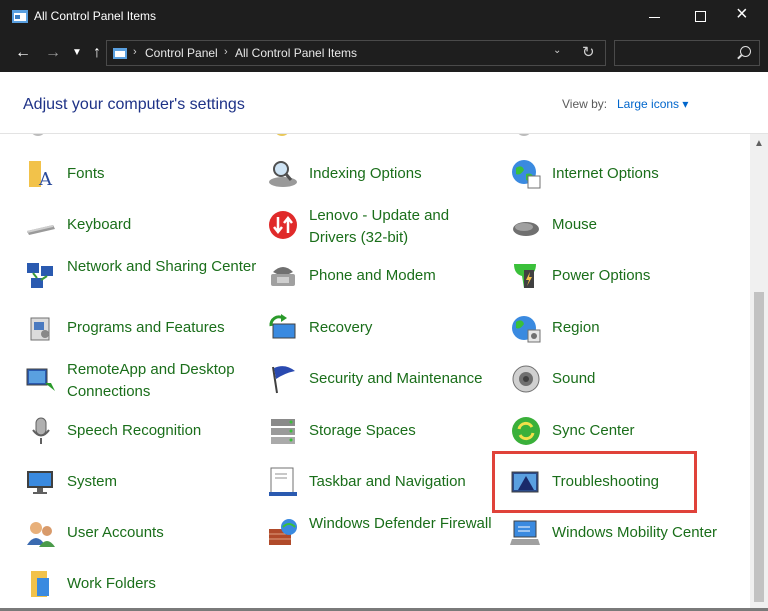 The image size is (768, 611). What do you see at coordinates (111, 583) in the screenshot?
I see `item-label: Work Folders` at bounding box center [111, 583].